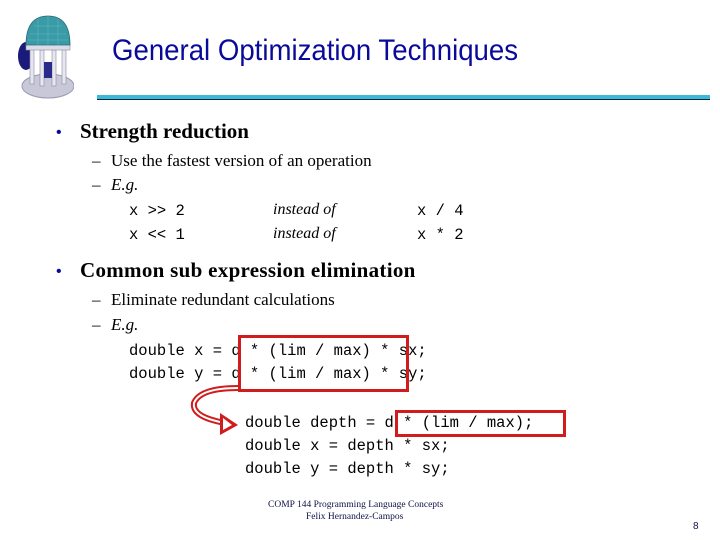 Image resolution: width=720 pixels, height=540 pixels. What do you see at coordinates (180, 374) in the screenshot?
I see `code-prefix: double y =` at bounding box center [180, 374].